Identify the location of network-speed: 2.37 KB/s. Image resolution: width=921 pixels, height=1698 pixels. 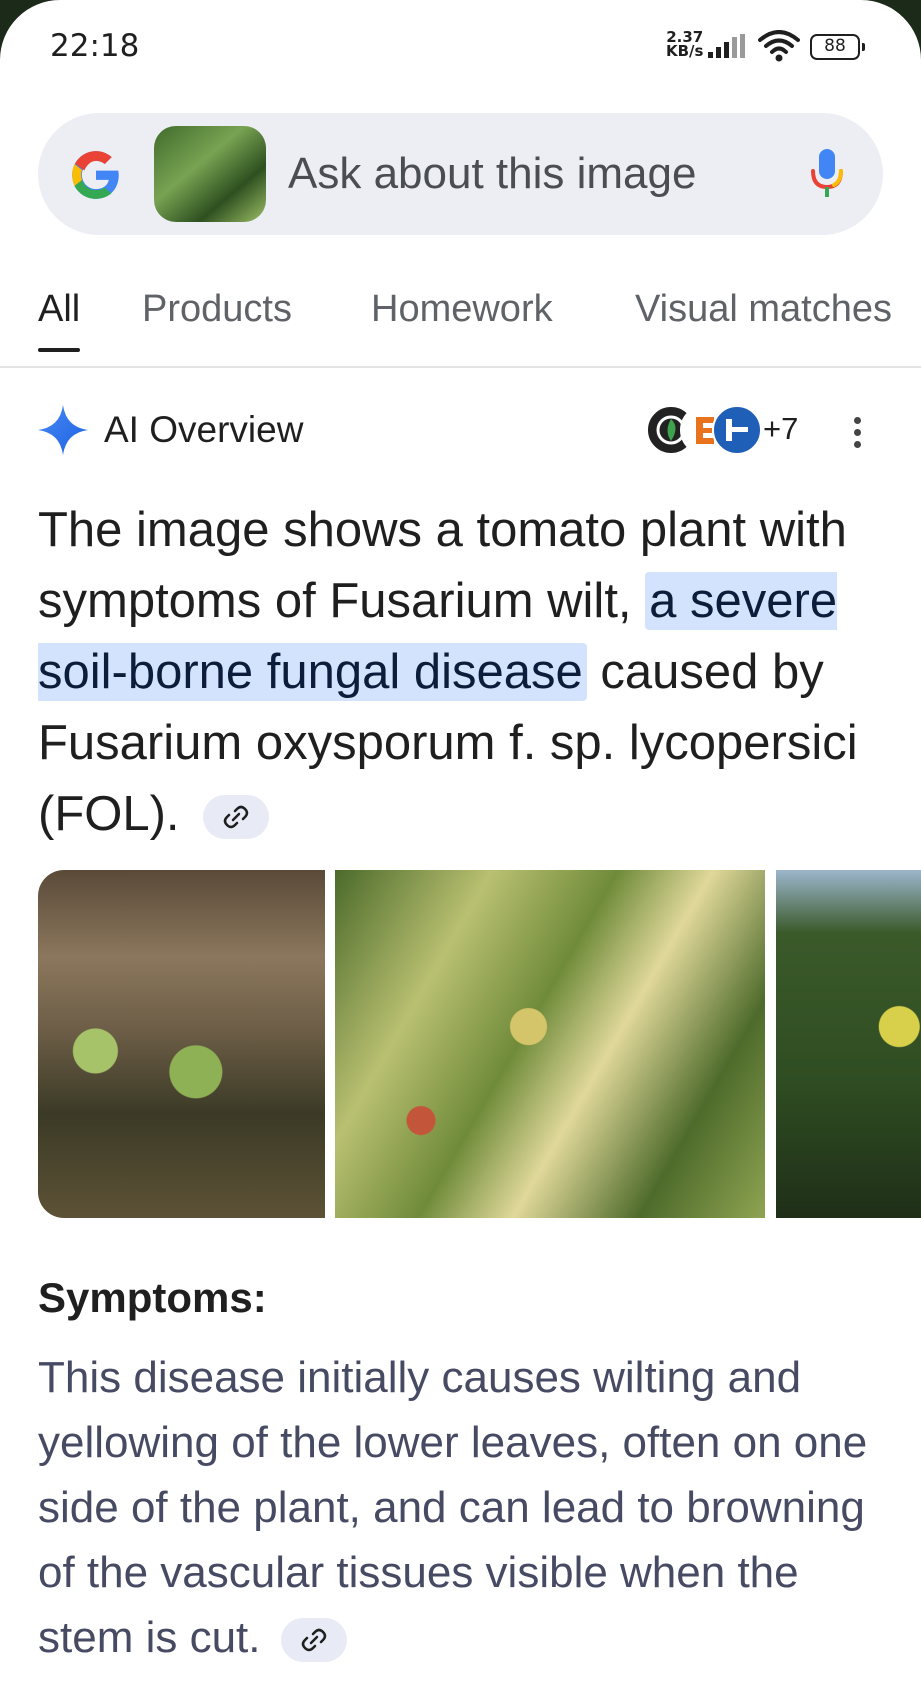
(685, 45).